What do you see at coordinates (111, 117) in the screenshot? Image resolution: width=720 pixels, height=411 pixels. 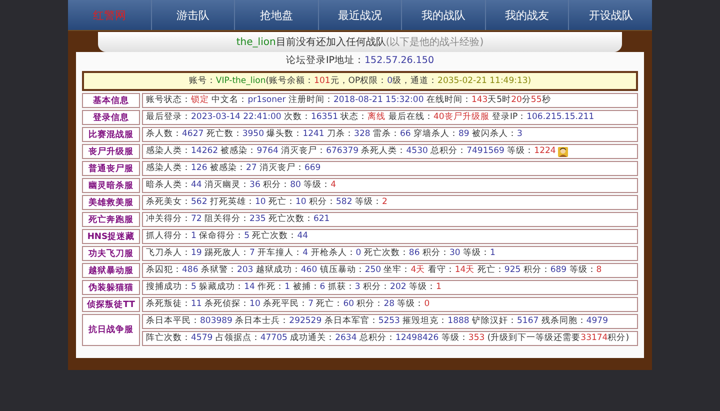 I see `server-title: 登录信息` at bounding box center [111, 117].